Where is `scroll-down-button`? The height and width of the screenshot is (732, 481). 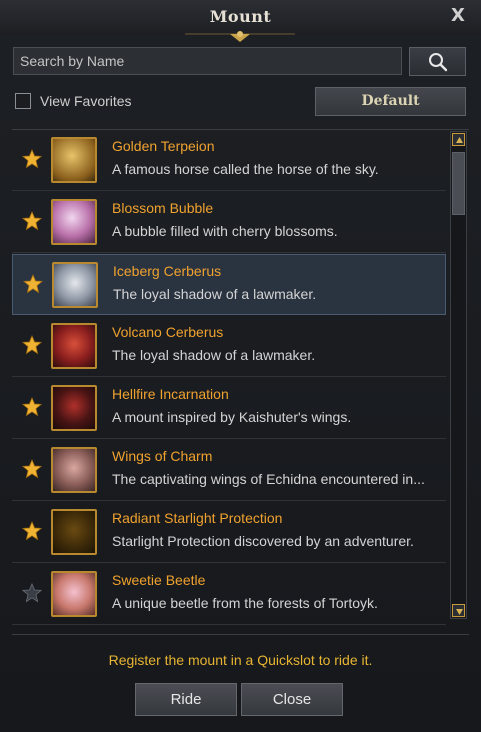 scroll-down-button is located at coordinates (458, 610).